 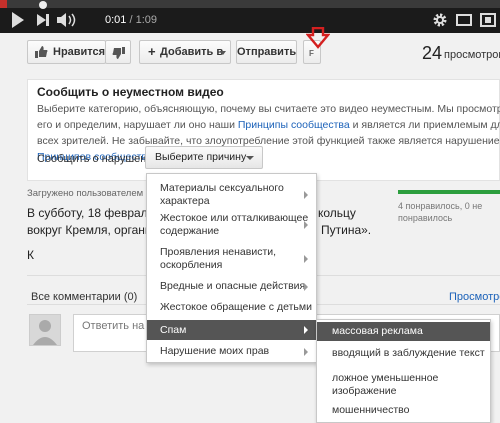 I want to click on desc-line1: В субботу, 18 февраля в, so click(x=95, y=213).